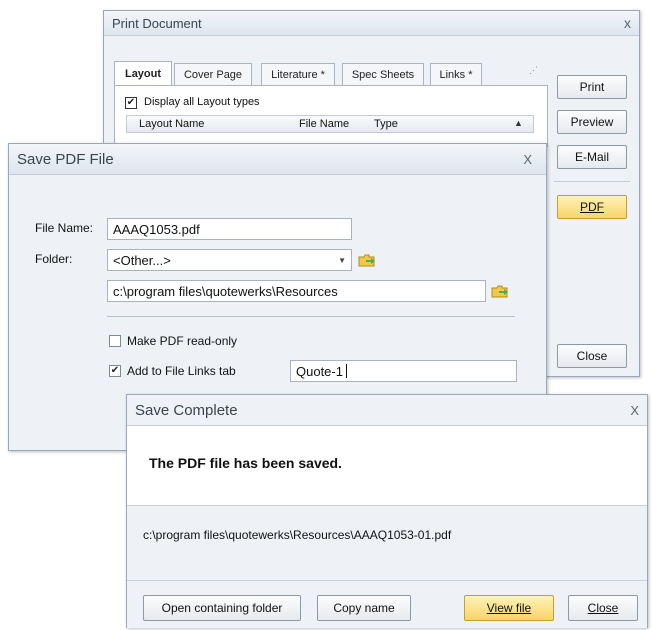  I want to click on print-close-button: Close, so click(592, 356).